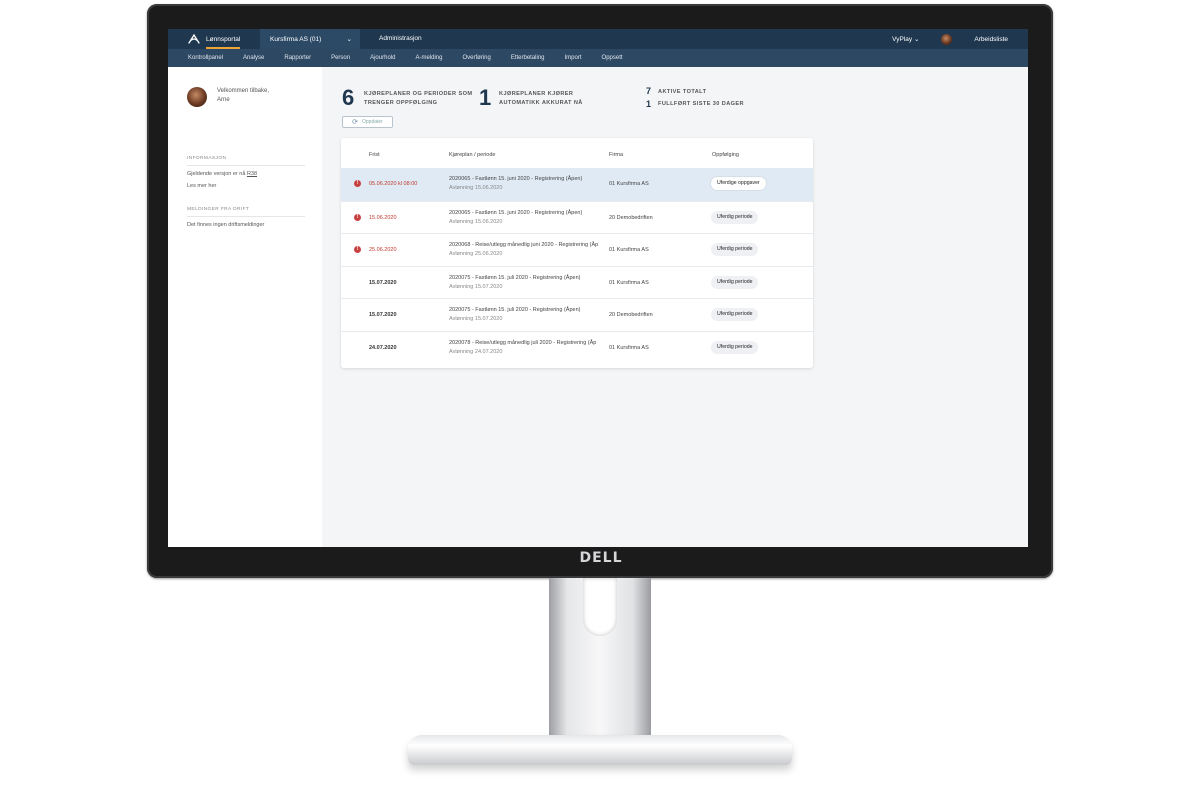 Image resolution: width=1200 pixels, height=800 pixels. Describe the element at coordinates (400, 39) in the screenshot. I see `admin-link: Administrasjon` at that location.